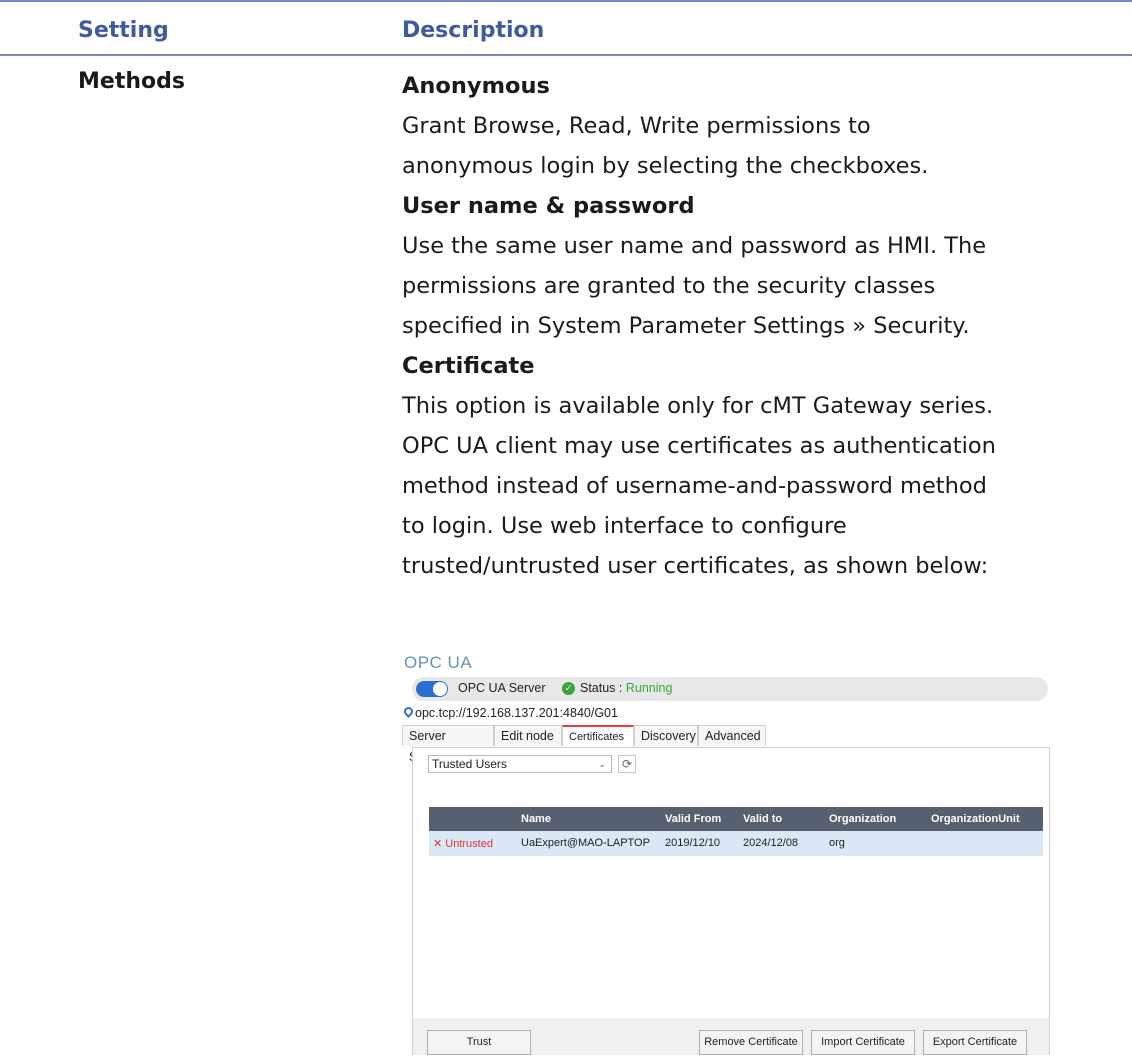 This screenshot has height=1063, width=1132. What do you see at coordinates (502, 688) in the screenshot?
I see `server-label: OPC UA Server` at bounding box center [502, 688].